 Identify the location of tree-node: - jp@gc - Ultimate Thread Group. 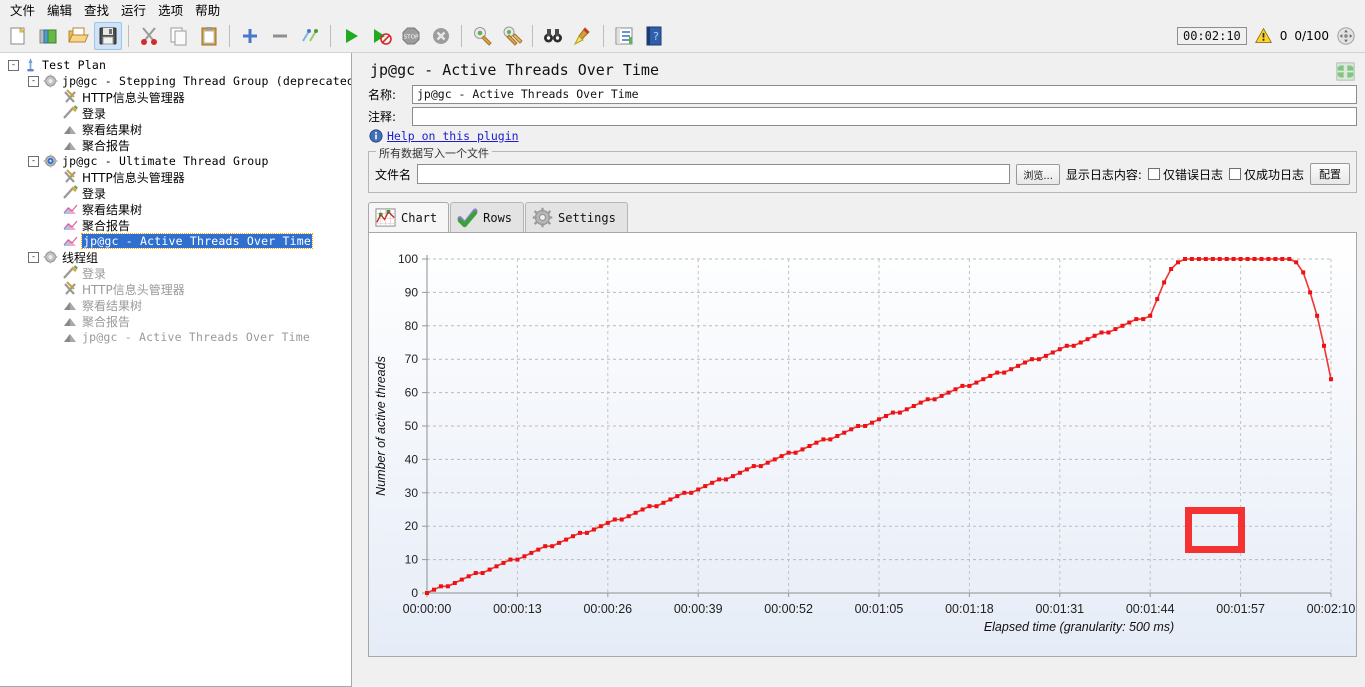
(175, 161).